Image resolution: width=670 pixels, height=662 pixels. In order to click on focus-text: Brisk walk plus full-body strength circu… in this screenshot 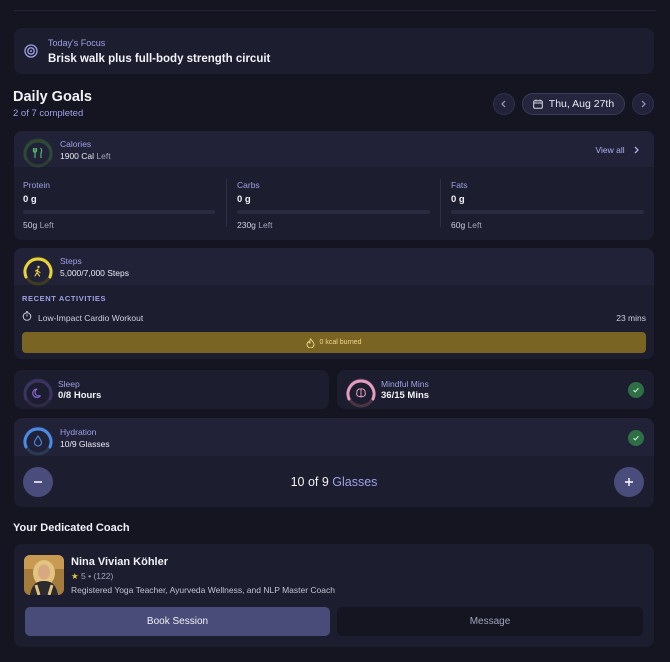, I will do `click(159, 58)`.